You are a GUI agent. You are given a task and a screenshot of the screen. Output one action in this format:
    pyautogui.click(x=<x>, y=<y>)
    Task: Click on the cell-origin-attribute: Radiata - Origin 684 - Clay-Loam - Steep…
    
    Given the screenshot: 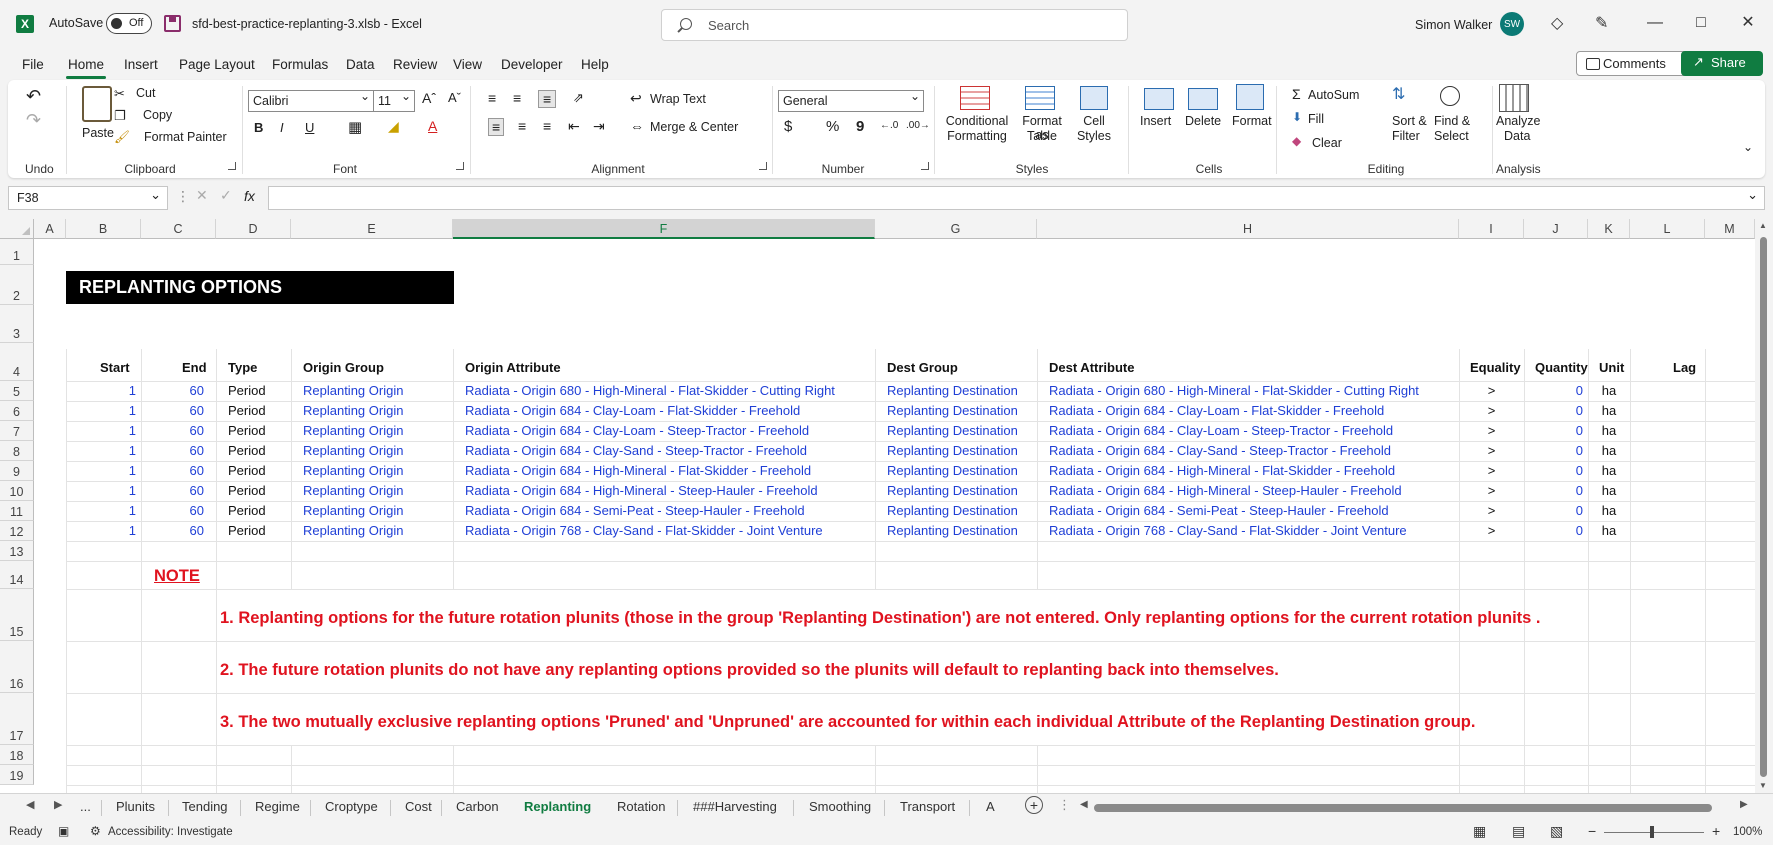 What is the action you would take?
    pyautogui.click(x=667, y=430)
    